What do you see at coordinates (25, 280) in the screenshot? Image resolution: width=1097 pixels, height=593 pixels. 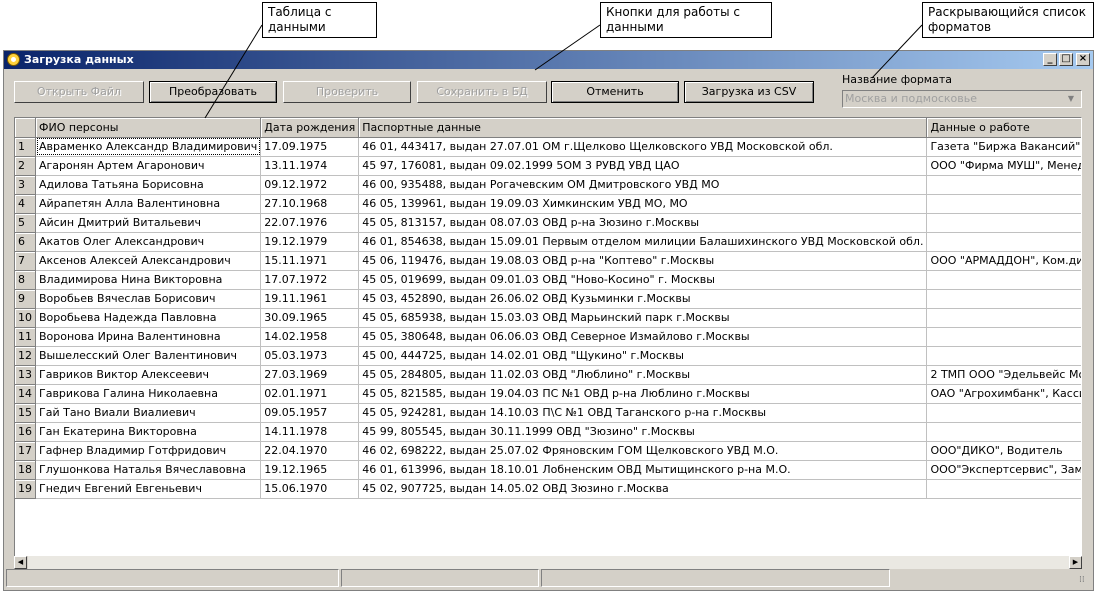 I see `row-number-cell: 8` at bounding box center [25, 280].